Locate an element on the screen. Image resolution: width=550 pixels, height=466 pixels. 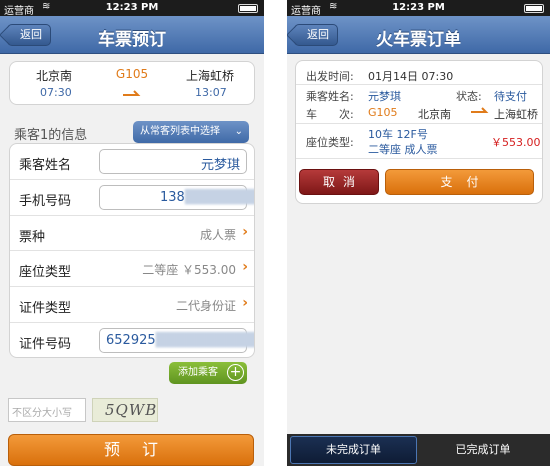
form-row-id-number: 证件号码 652925███████████ is located at coordinates (132, 340).